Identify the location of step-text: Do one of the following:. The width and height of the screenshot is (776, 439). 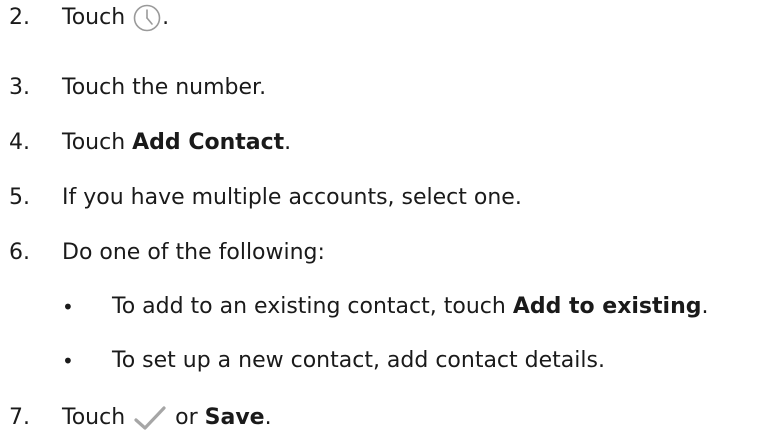
(193, 252).